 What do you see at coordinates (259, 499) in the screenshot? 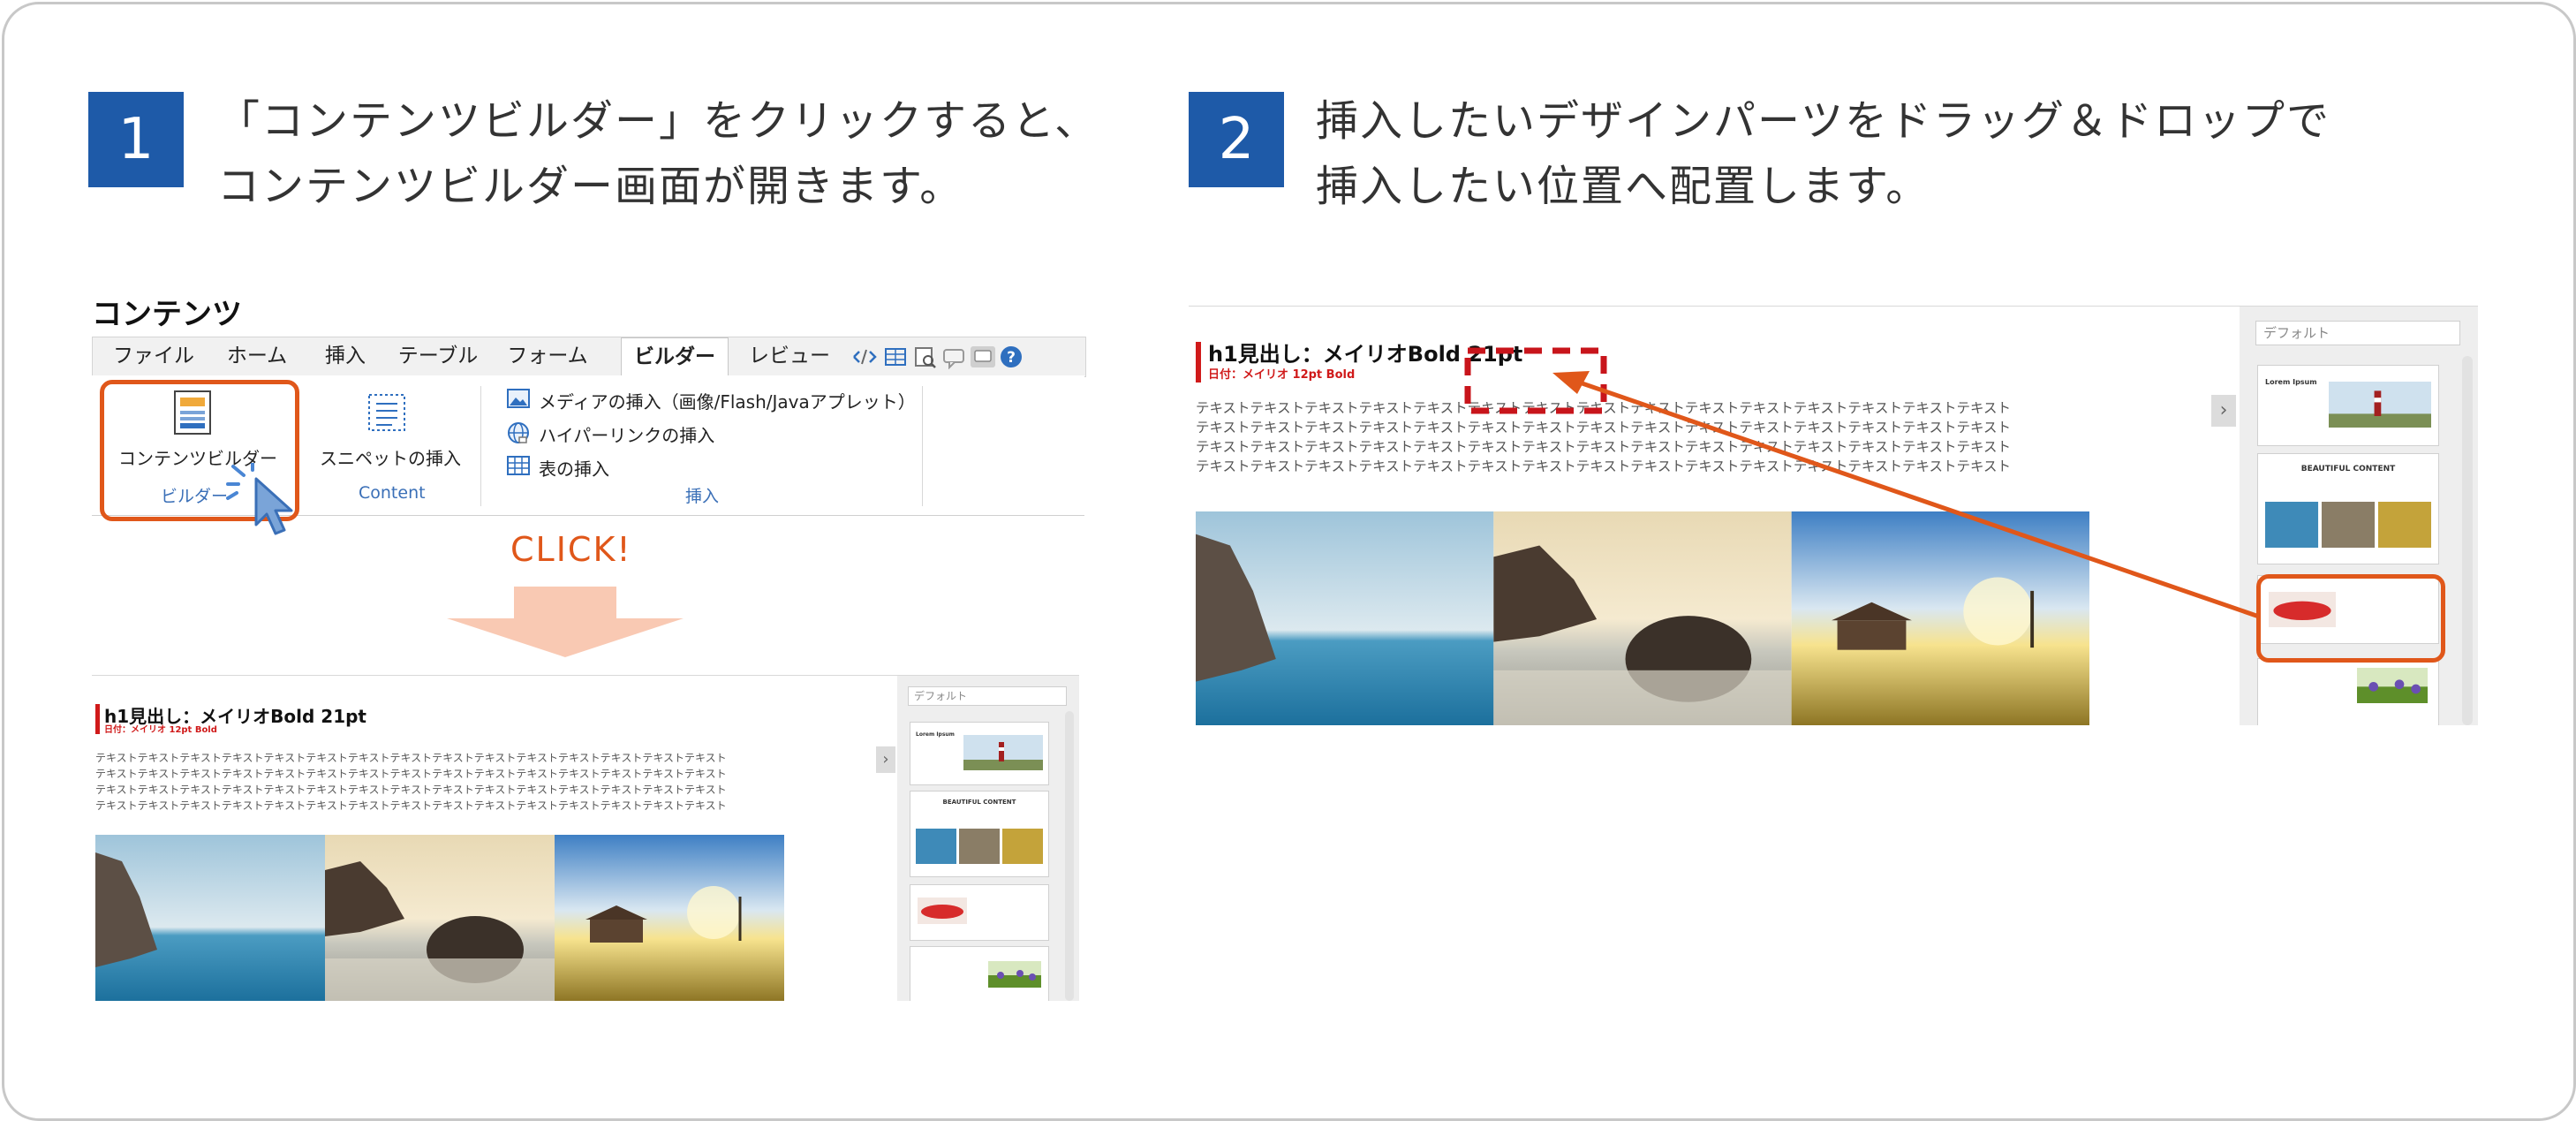
I see `mouse-cursor-icon` at bounding box center [259, 499].